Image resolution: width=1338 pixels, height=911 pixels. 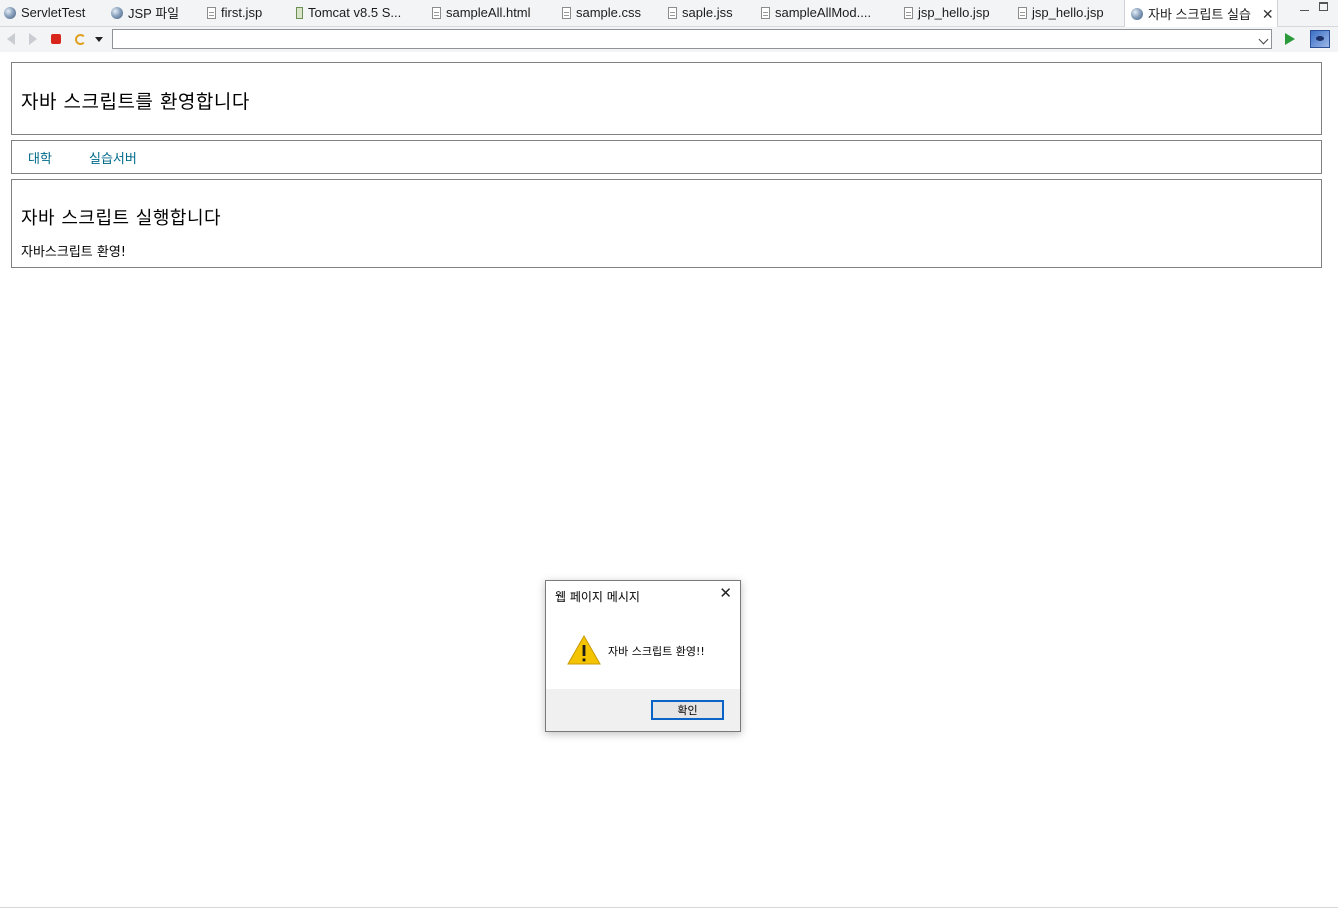 I want to click on tab-label: sampleAll.html, so click(x=488, y=12).